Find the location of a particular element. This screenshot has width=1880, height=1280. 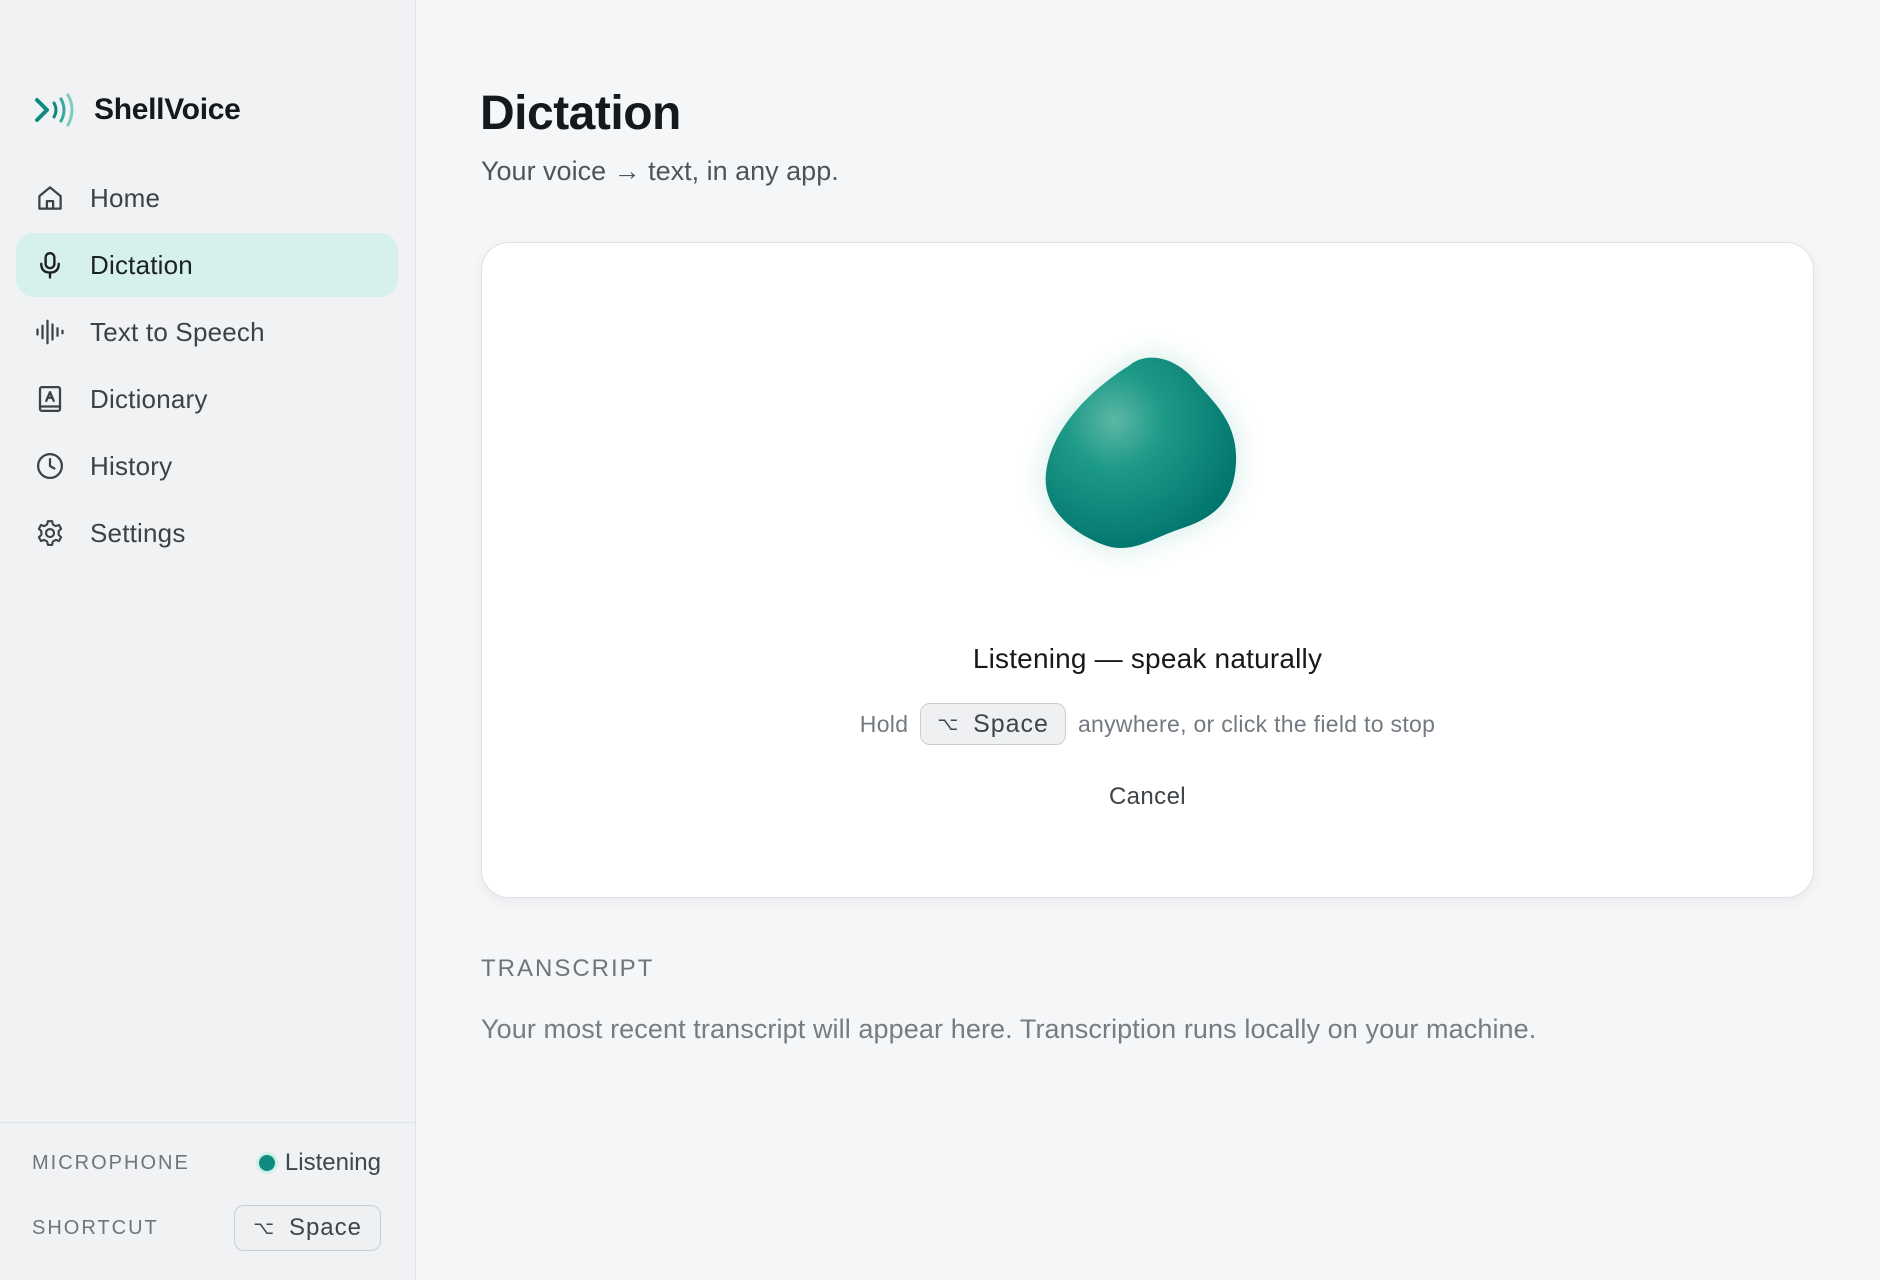

sidebar-item-label: Settings is located at coordinates (138, 532).